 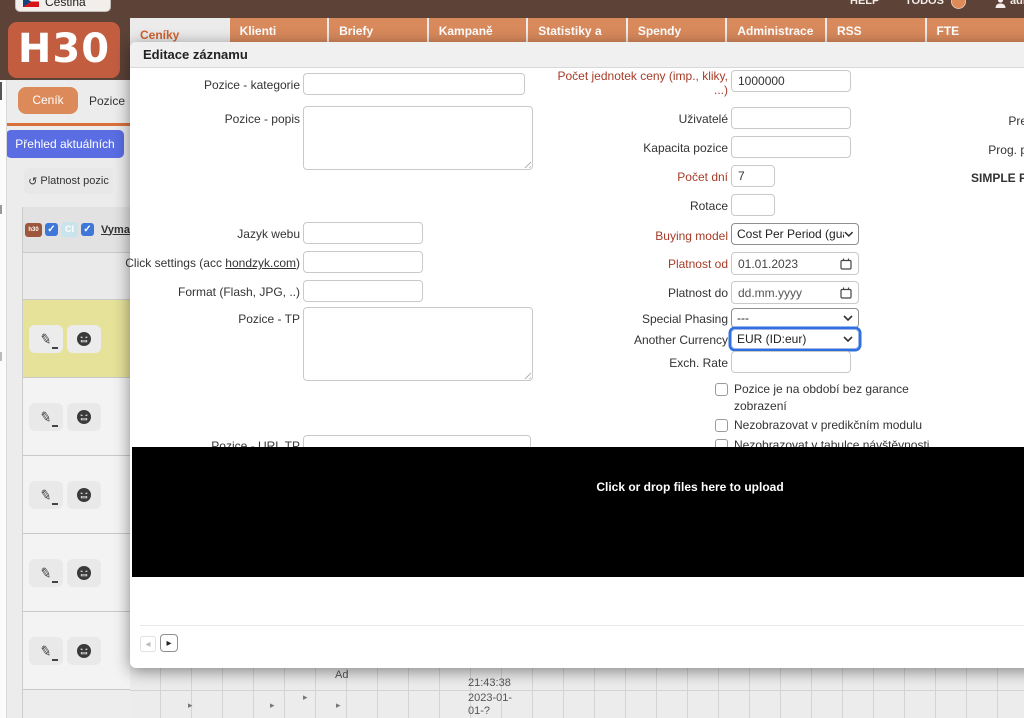 I want to click on pozice-popis-textarea, so click(x=418, y=138).